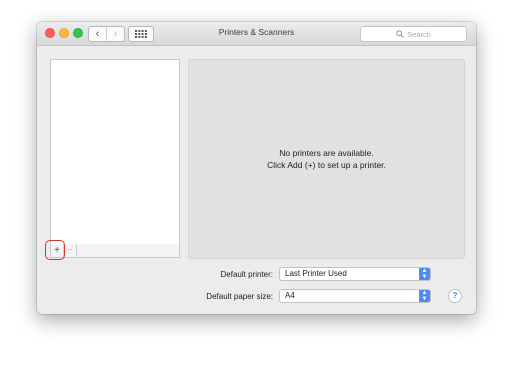 This screenshot has width=512, height=366. I want to click on search-field: Search, so click(413, 34).